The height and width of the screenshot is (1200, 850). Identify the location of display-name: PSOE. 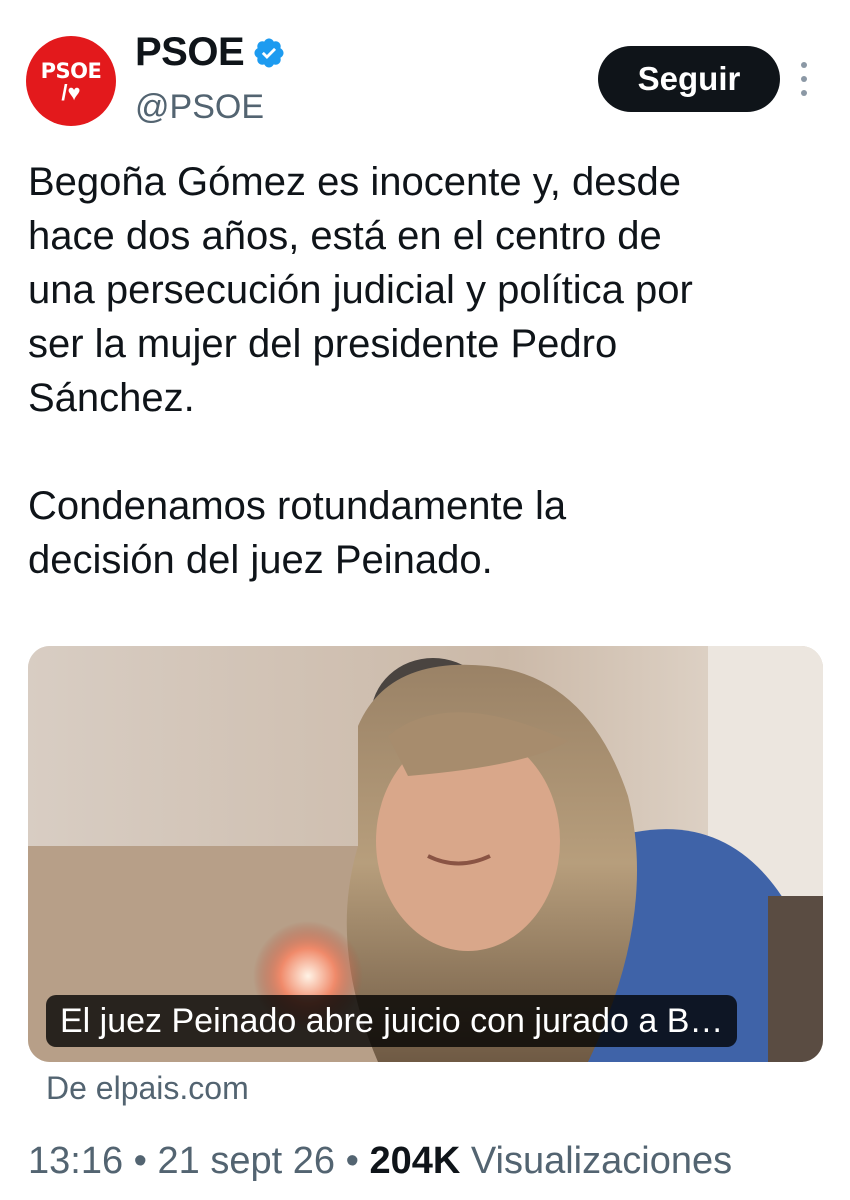
(190, 52).